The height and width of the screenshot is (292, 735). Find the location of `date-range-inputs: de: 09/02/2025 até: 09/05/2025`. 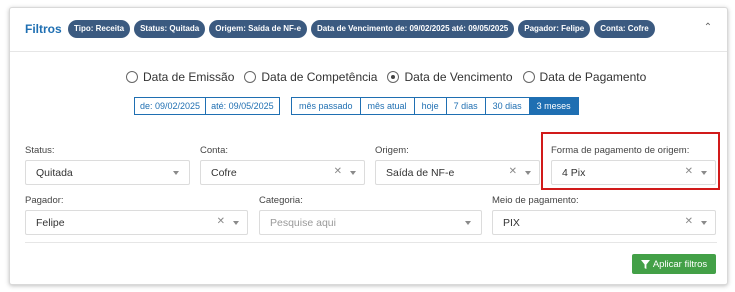

date-range-inputs: de: 09/02/2025 até: 09/05/2025 is located at coordinates (207, 106).